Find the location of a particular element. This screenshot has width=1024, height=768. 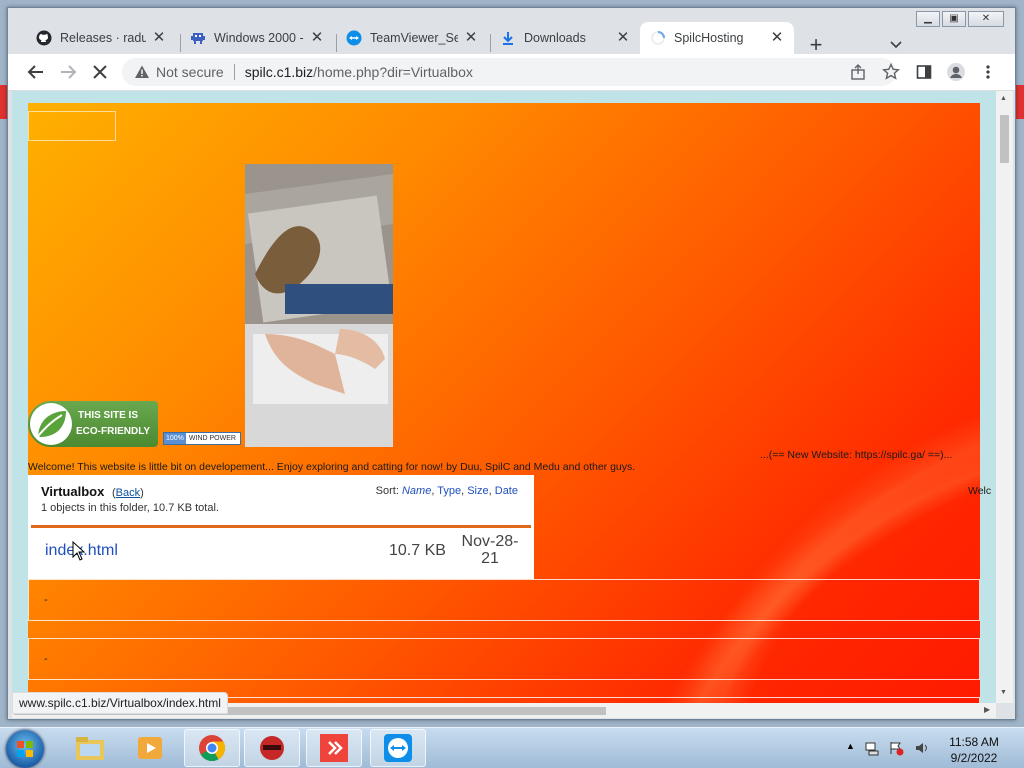

profile-avatar-icon is located at coordinates (956, 72).